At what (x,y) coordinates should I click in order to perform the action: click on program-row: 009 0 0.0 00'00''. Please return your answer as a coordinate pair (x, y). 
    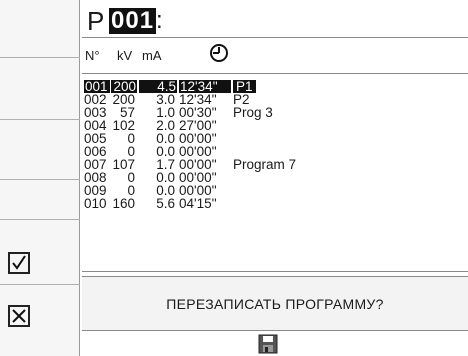
    Looking at the image, I should click on (274, 191).